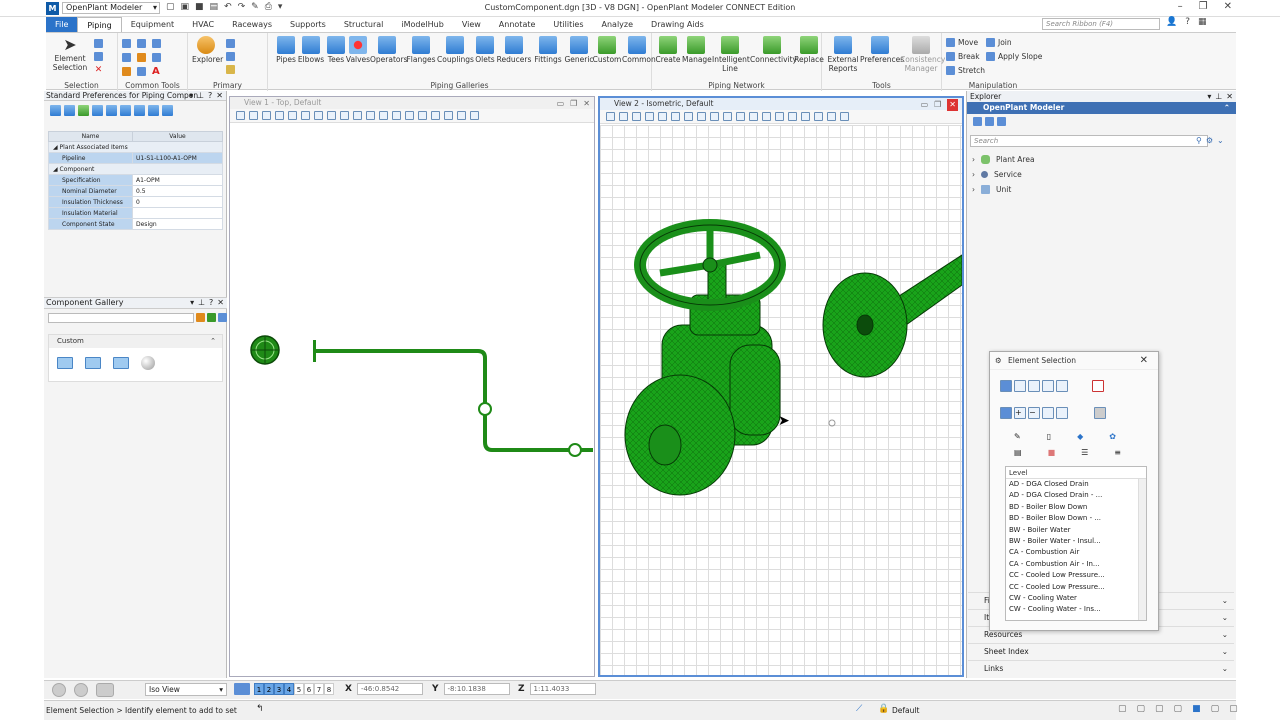 The width and height of the screenshot is (1280, 720). What do you see at coordinates (65, 363) in the screenshot?
I see `custom-valve-icon` at bounding box center [65, 363].